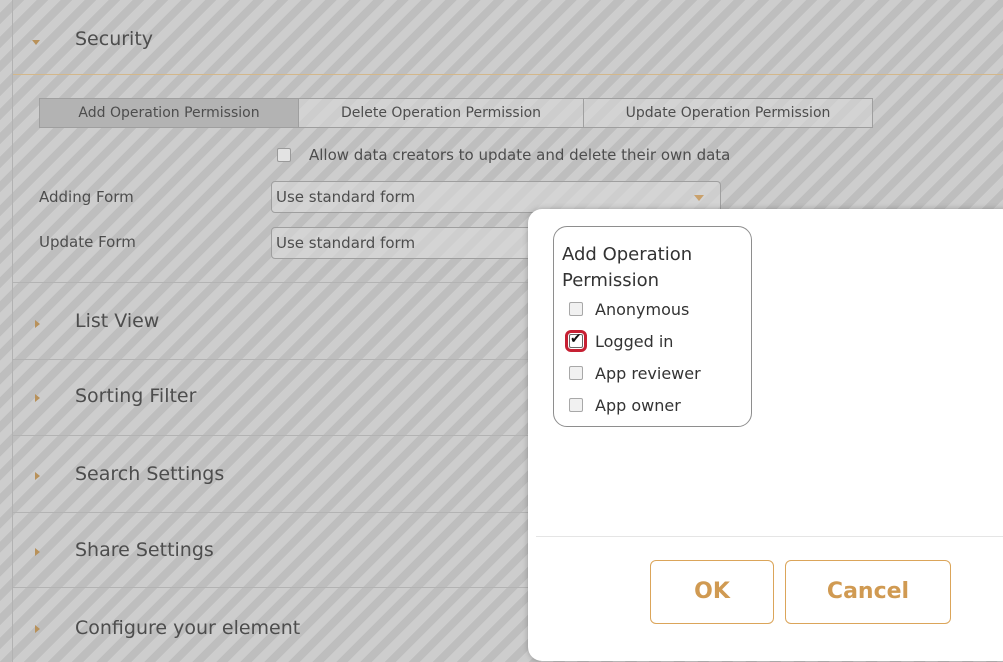  I want to click on option-logged-in: Logged in, so click(619, 341).